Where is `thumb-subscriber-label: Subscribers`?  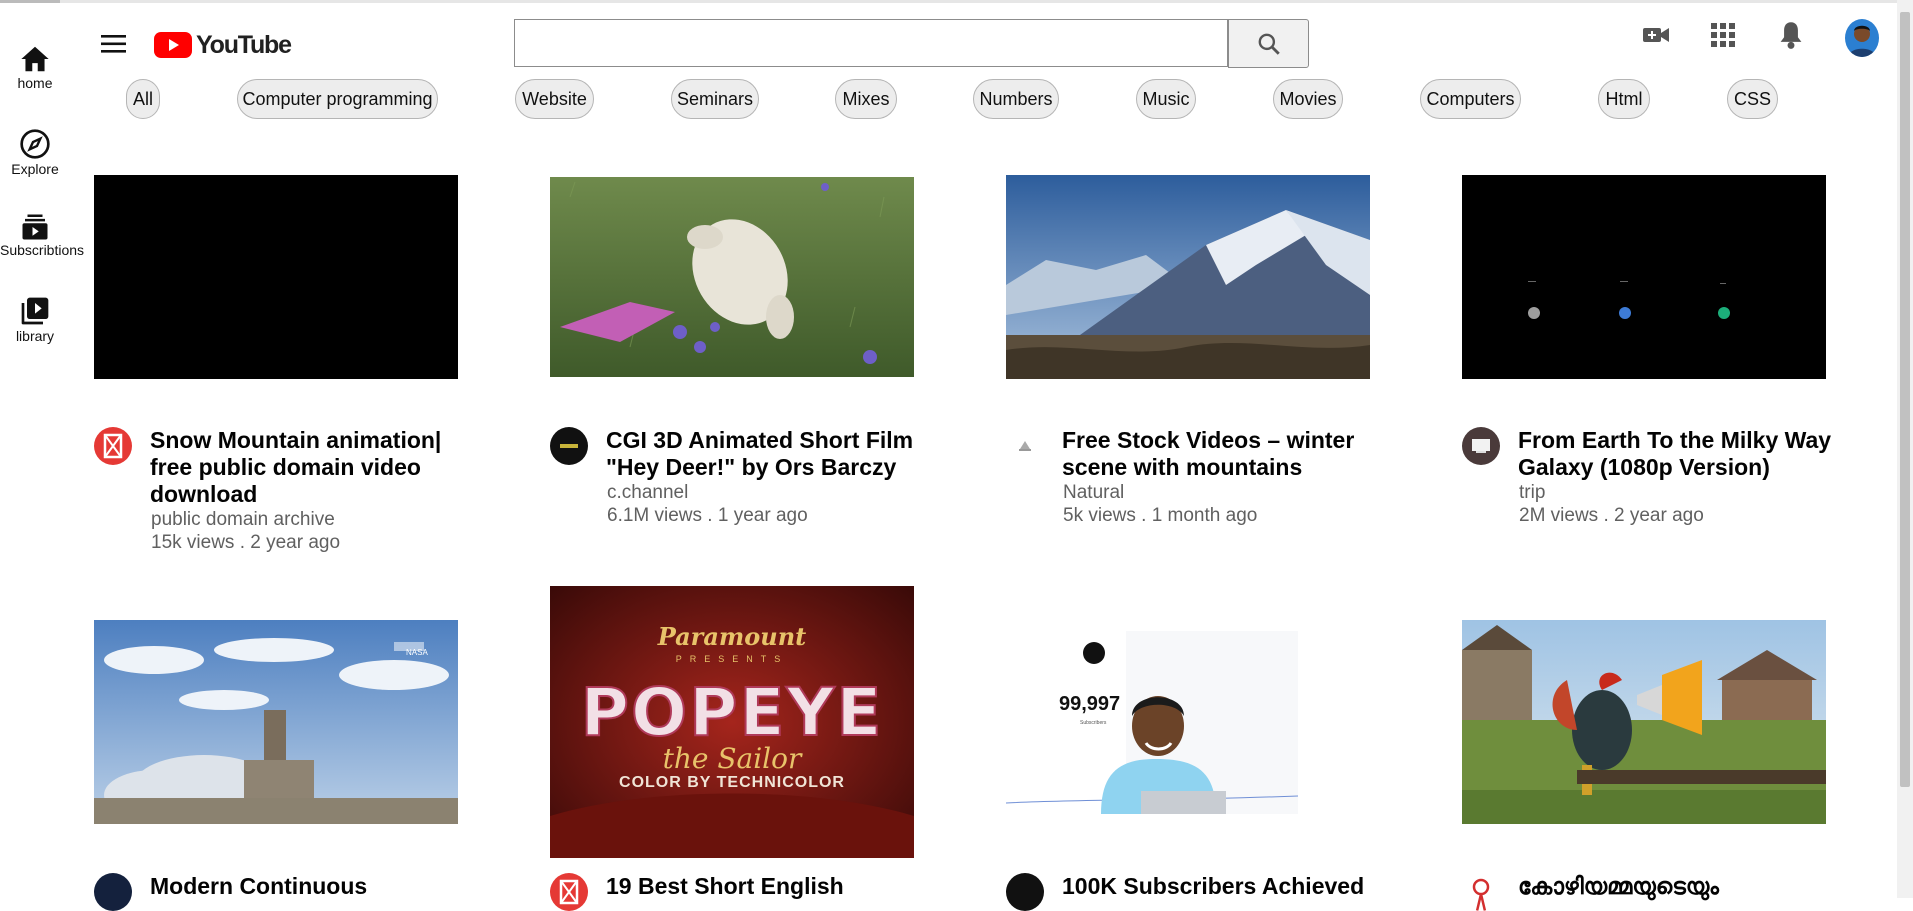
thumb-subscriber-label: Subscribers is located at coordinates (1093, 723).